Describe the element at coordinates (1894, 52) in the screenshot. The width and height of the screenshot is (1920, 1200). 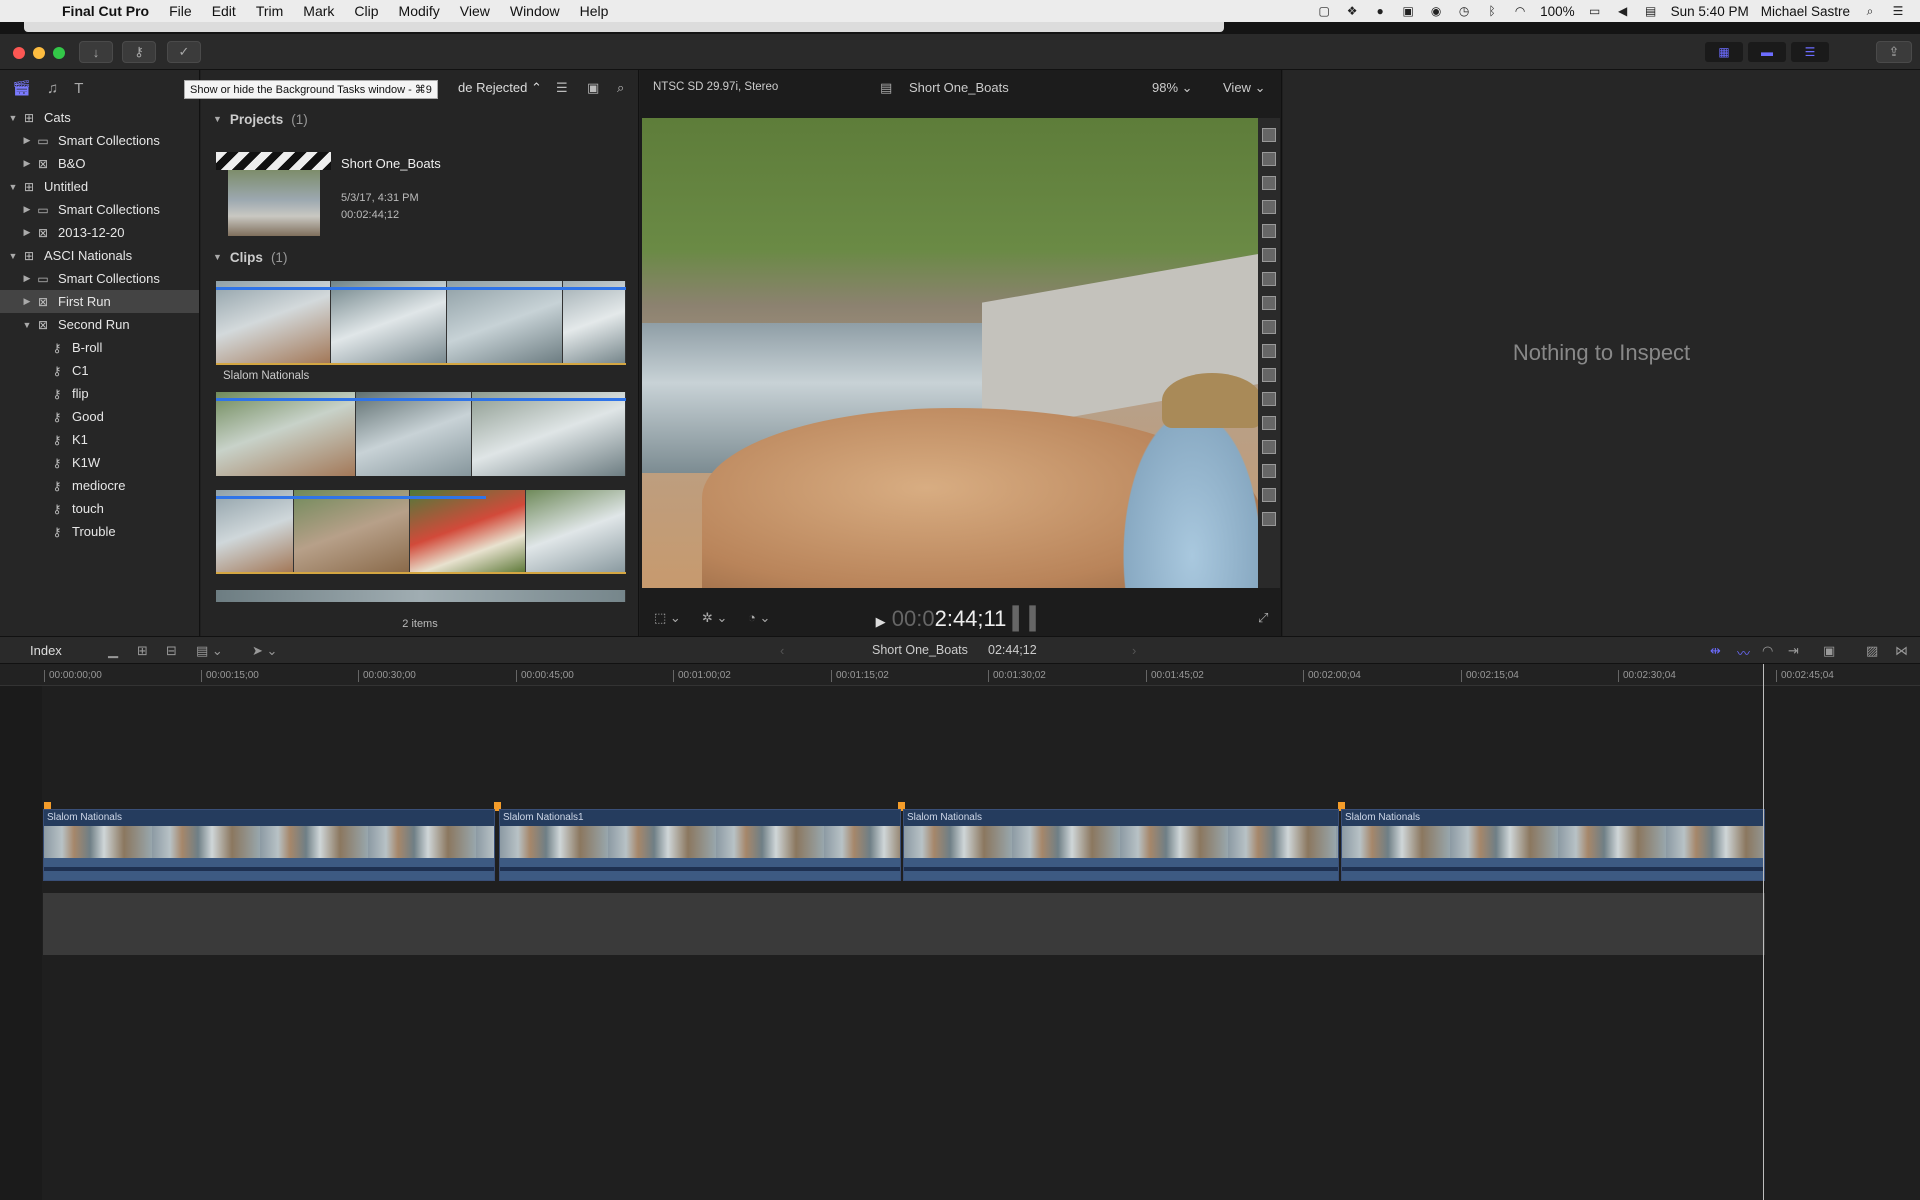
I see `share-button: ⇪` at that location.